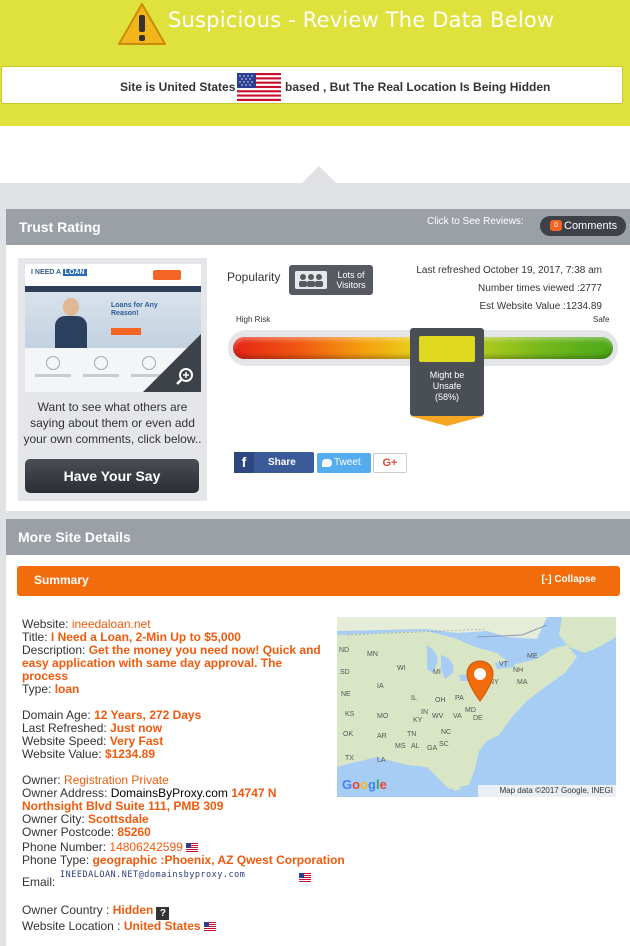 The width and height of the screenshot is (630, 946). What do you see at coordinates (331, 280) in the screenshot?
I see `visitors-badge: Lots of Visitors` at bounding box center [331, 280].